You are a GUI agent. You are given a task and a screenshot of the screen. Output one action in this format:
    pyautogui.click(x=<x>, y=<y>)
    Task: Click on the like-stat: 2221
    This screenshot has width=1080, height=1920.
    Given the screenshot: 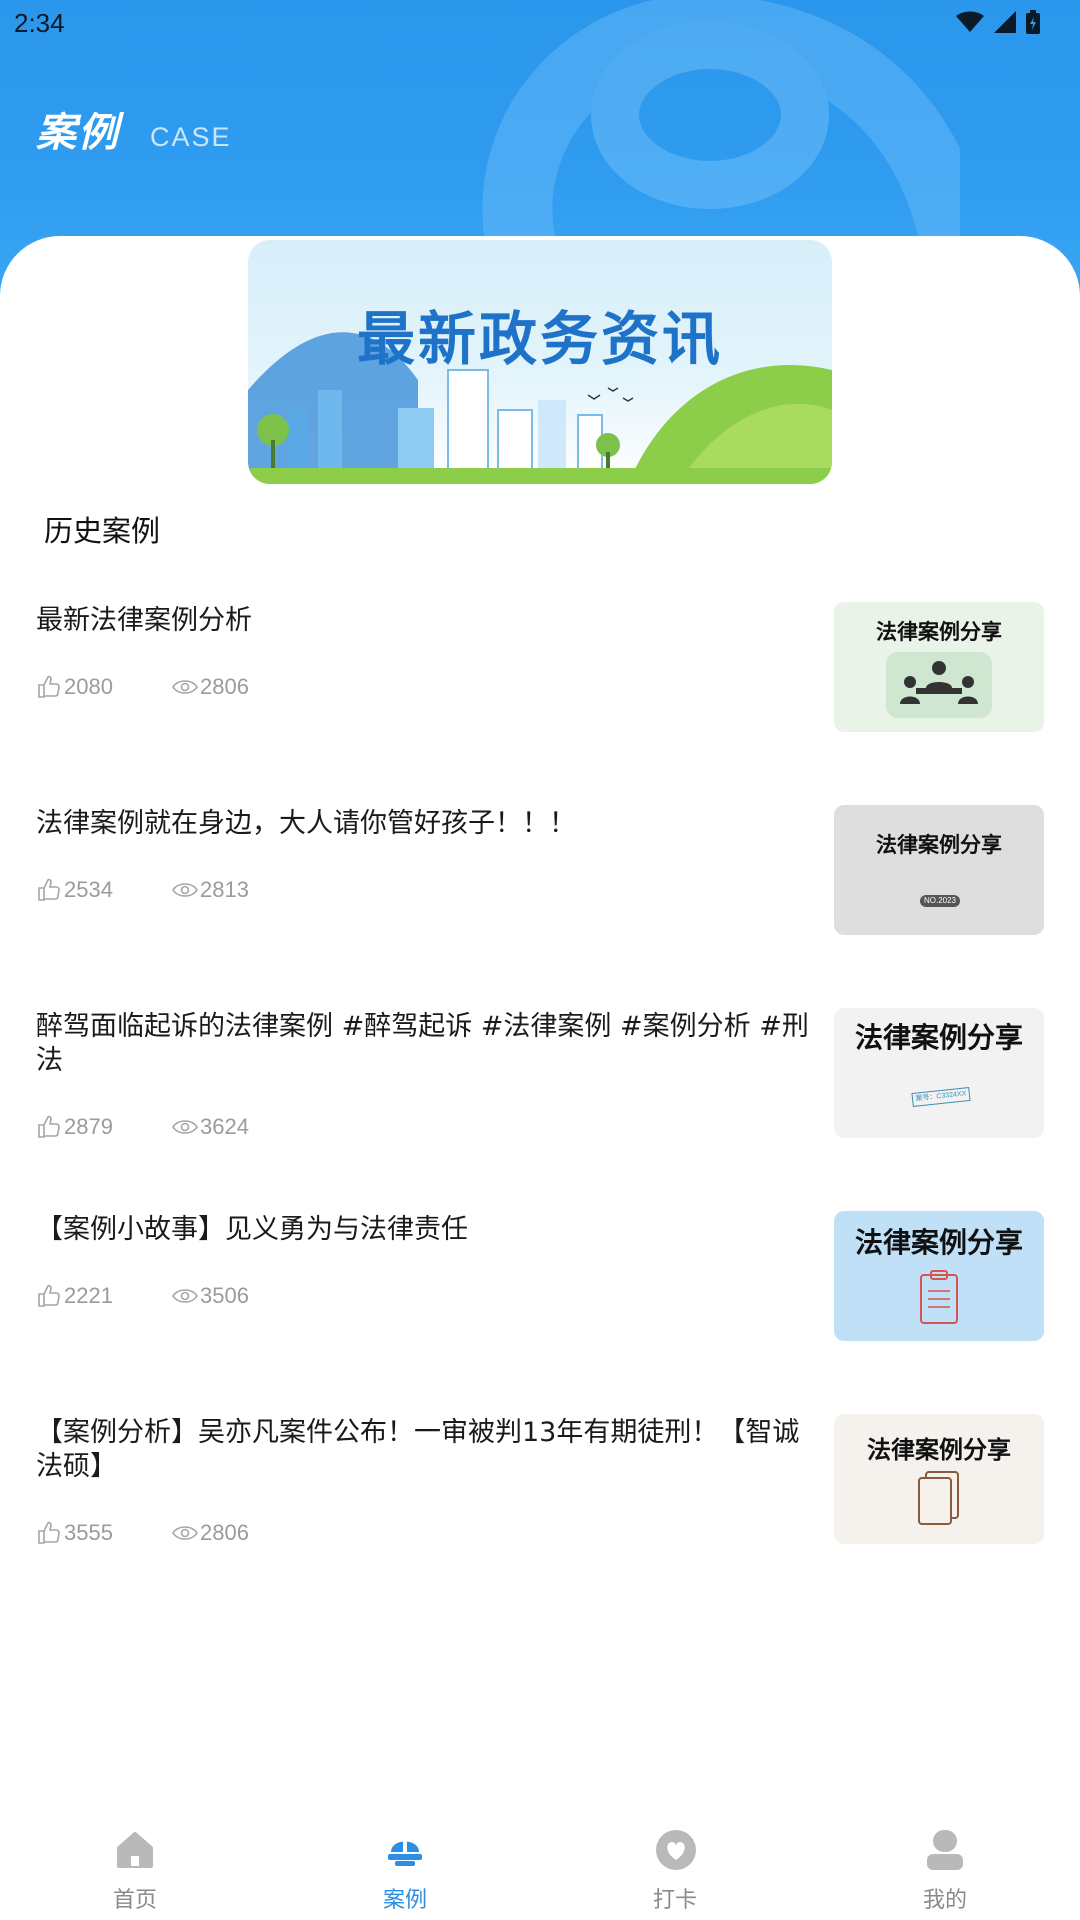 What is the action you would take?
    pyautogui.click(x=104, y=1296)
    